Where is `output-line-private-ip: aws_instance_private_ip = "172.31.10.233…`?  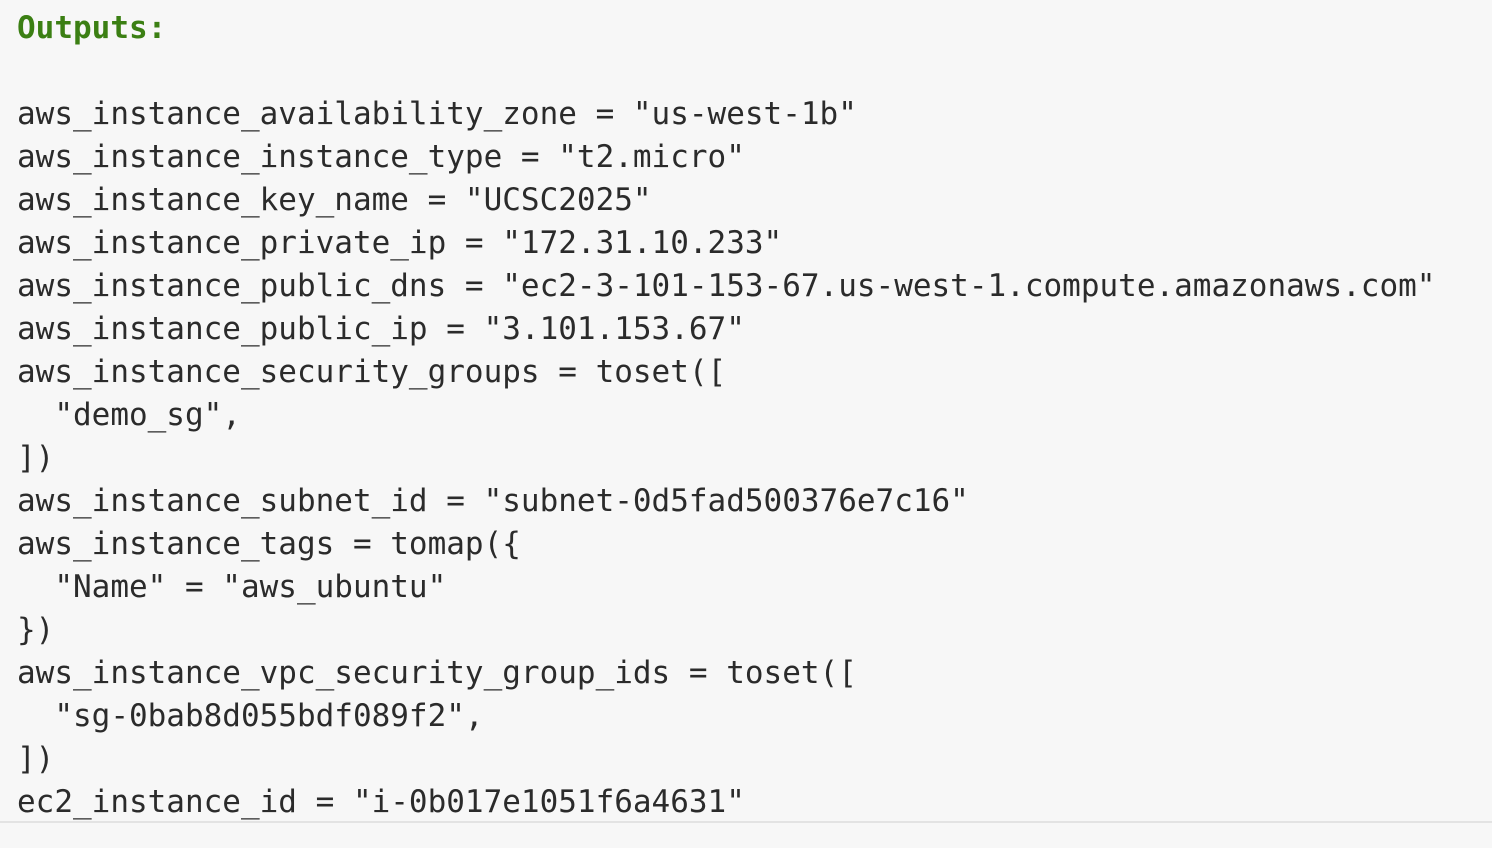 output-line-private-ip: aws_instance_private_ip = "172.31.10.233… is located at coordinates (400, 243).